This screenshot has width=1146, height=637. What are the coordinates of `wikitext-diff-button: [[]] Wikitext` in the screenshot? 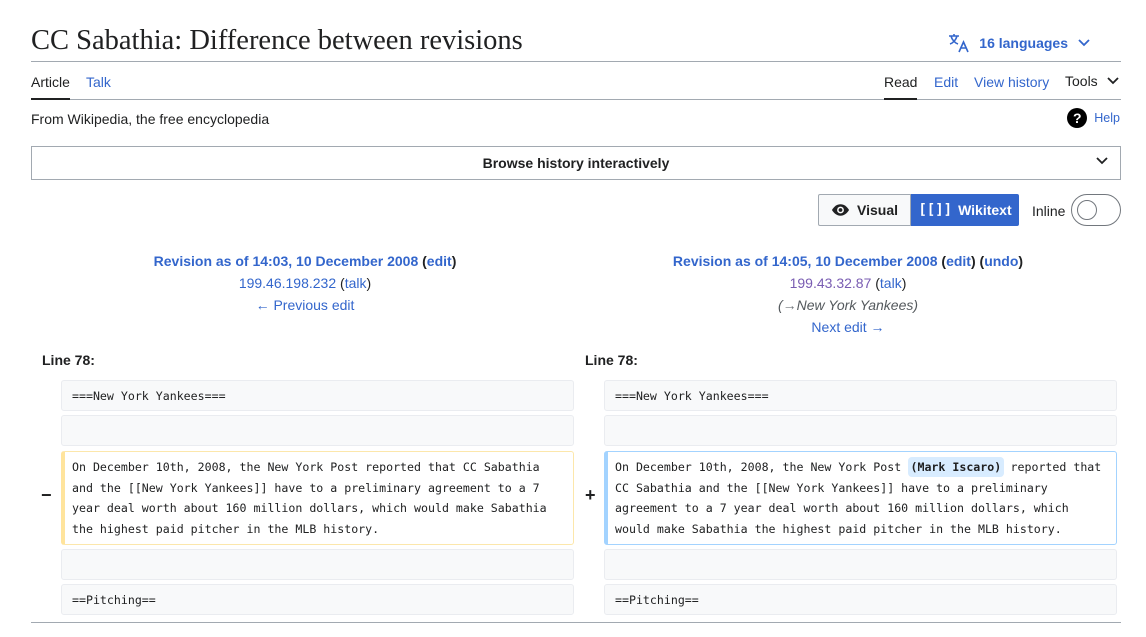 It's located at (965, 210).